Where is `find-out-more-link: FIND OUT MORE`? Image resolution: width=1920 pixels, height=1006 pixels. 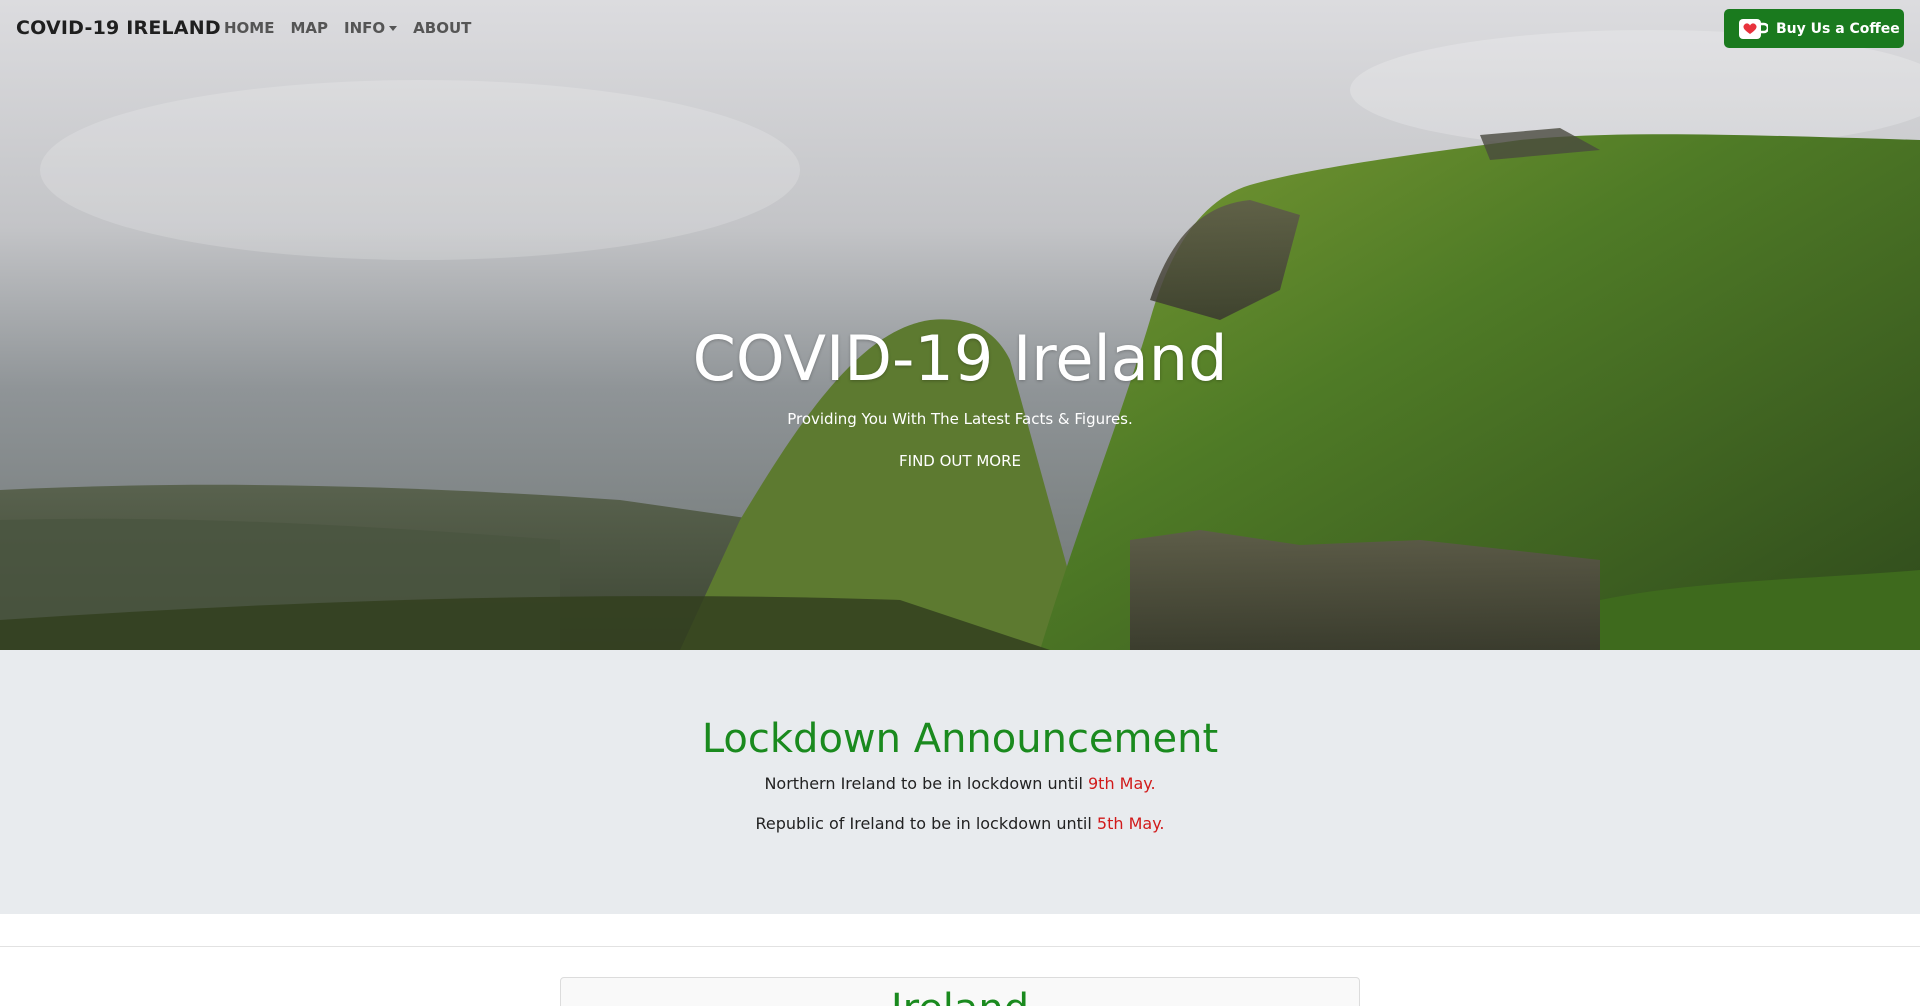 find-out-more-link: FIND OUT MORE is located at coordinates (960, 461).